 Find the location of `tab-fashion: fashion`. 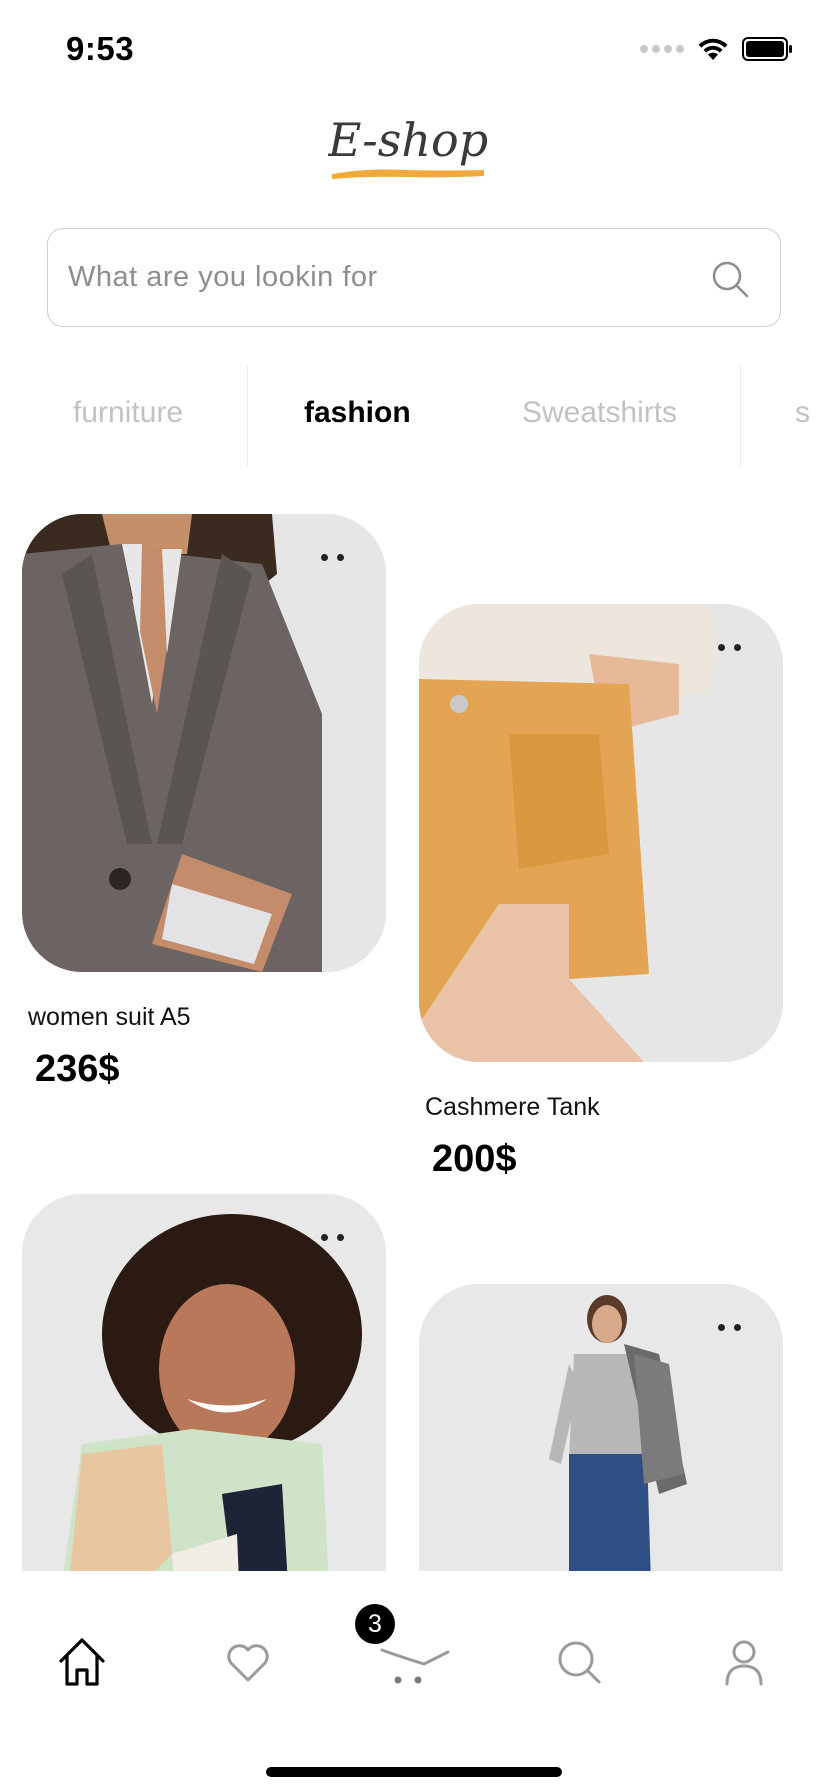

tab-fashion: fashion is located at coordinates (357, 413).